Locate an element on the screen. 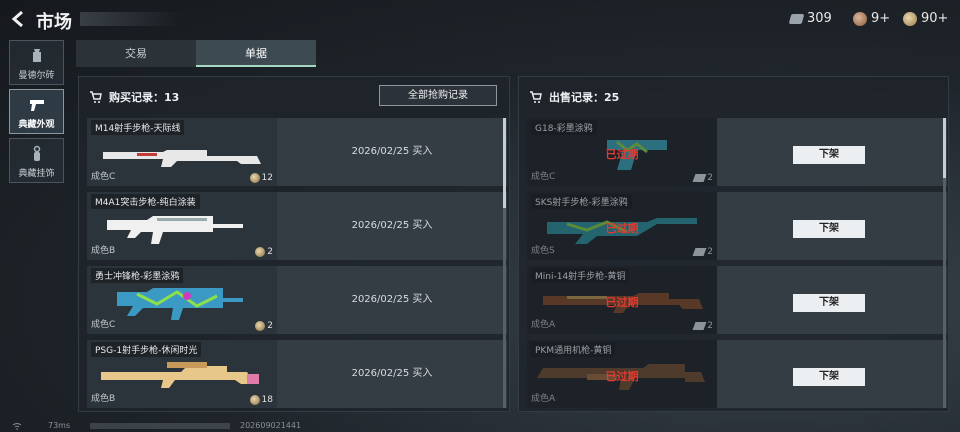 The height and width of the screenshot is (432, 960). quantity: 18 is located at coordinates (261, 400).